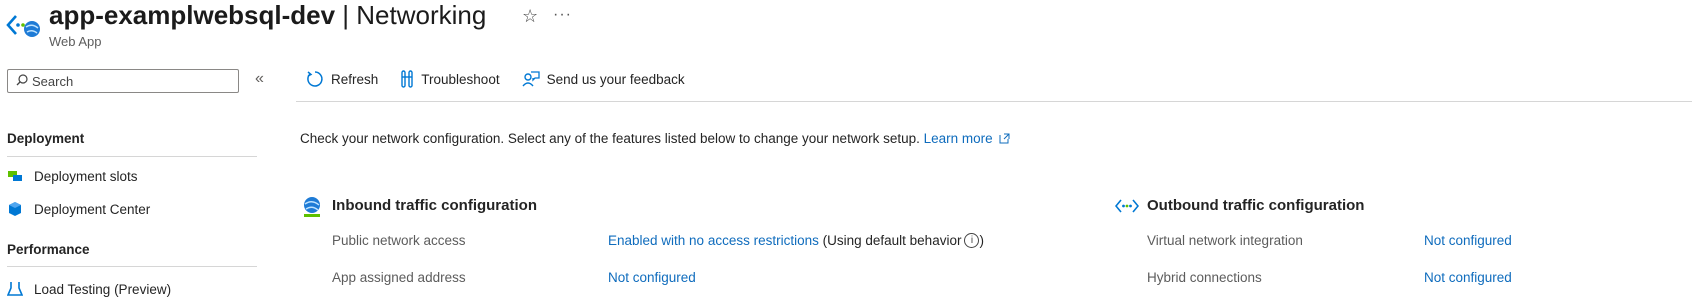 The width and height of the screenshot is (1692, 300). I want to click on ellipsis-icon: ···, so click(562, 15).